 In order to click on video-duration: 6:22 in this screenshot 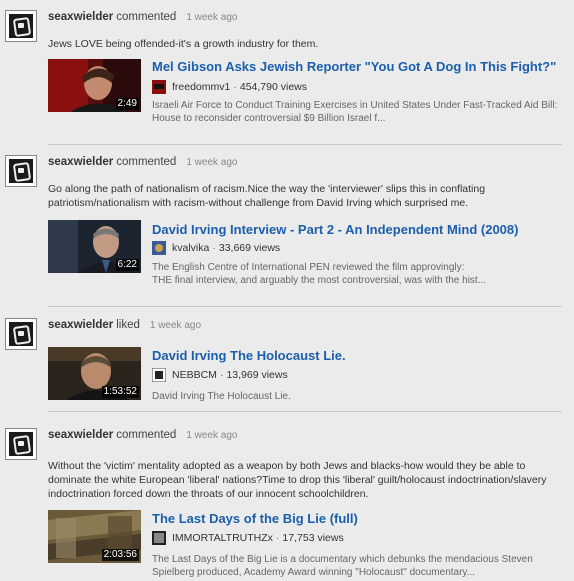, I will do `click(127, 265)`.